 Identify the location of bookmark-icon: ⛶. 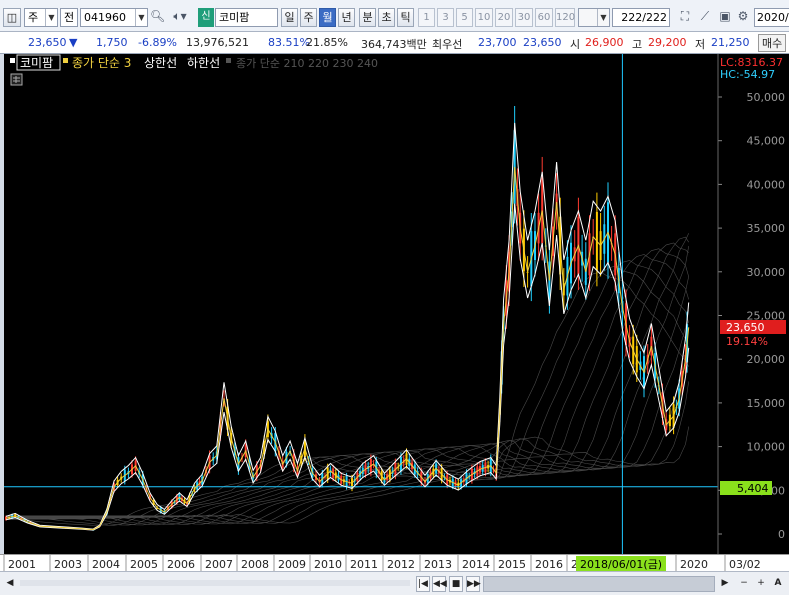
(685, 17).